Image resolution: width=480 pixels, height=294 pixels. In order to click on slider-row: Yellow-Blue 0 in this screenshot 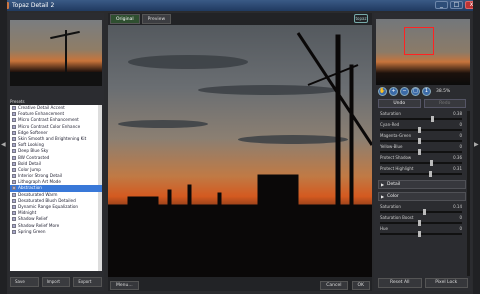, I will do `click(422, 149)`.